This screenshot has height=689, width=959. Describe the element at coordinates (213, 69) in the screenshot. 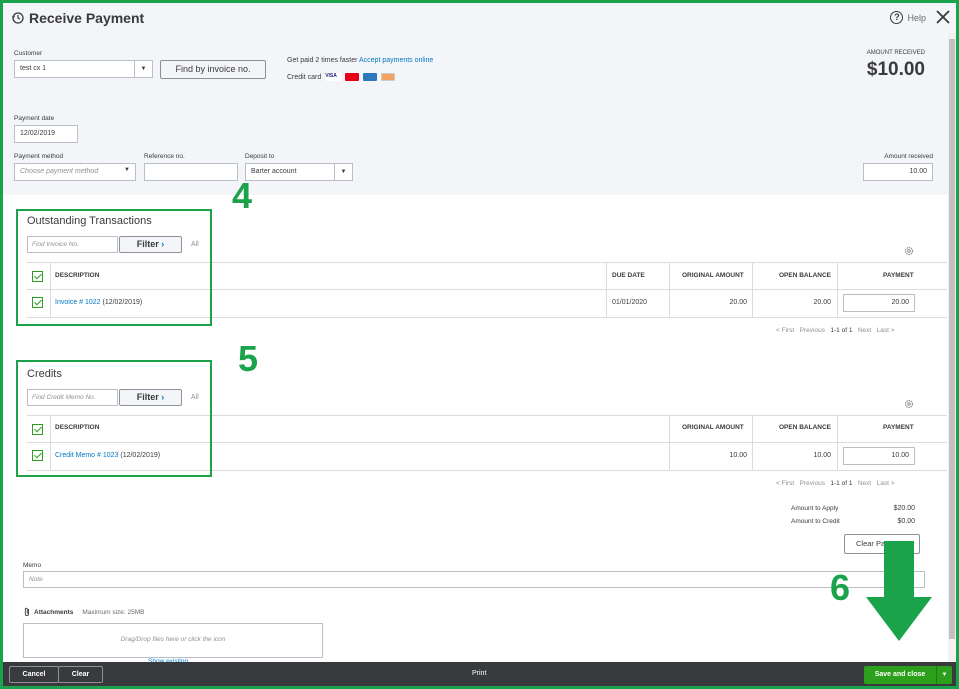

I see `find-by-invoice-button: Find by invoice no.` at that location.